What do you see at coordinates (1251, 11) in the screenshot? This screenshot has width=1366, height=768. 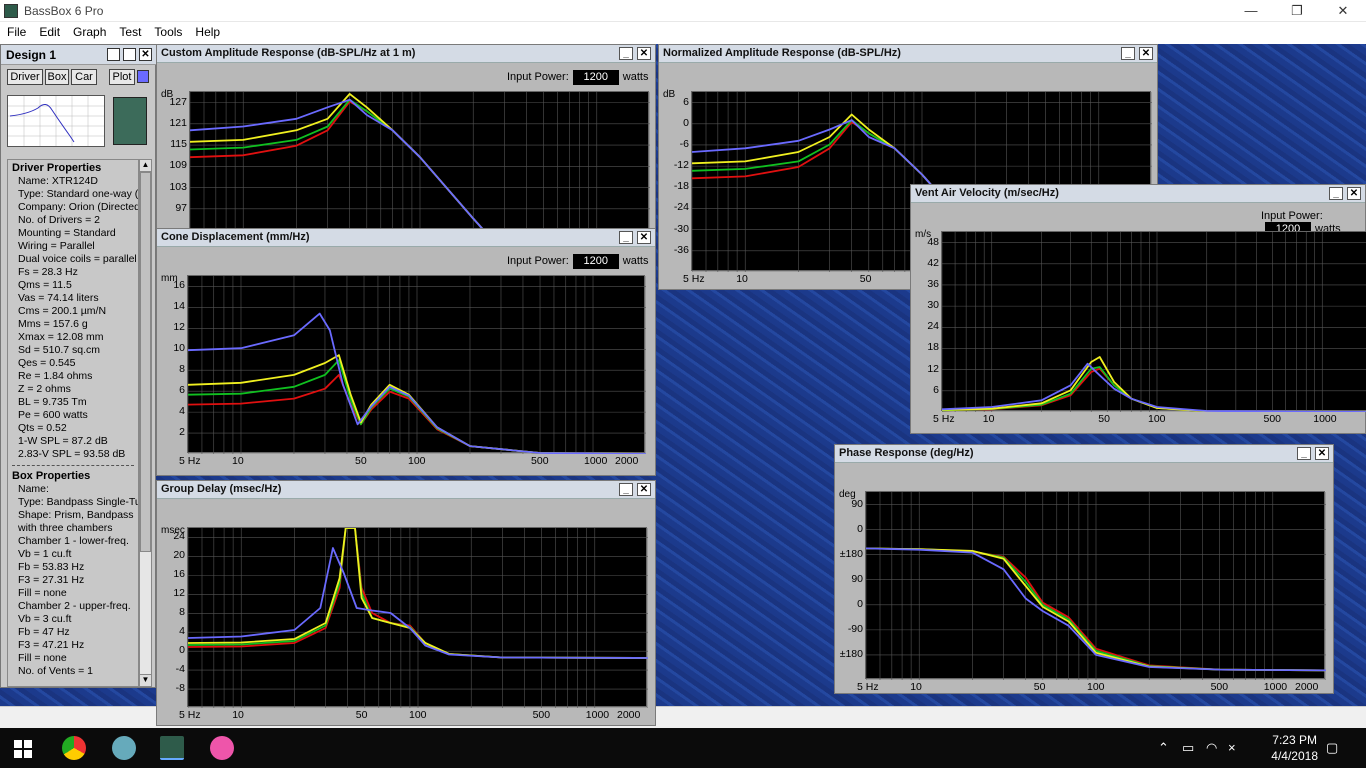 I see `minimize-icon: —` at bounding box center [1251, 11].